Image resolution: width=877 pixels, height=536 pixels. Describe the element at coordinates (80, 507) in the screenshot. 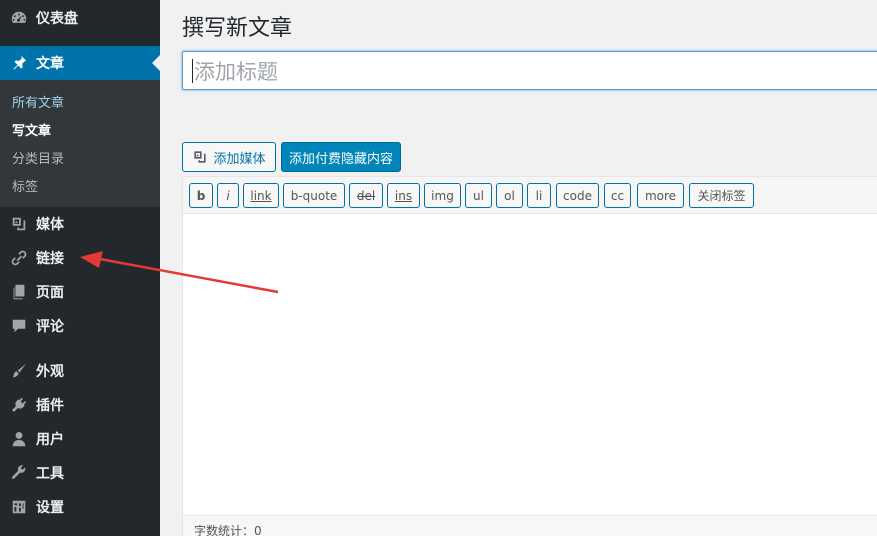

I see `sidebar-item-settings: 设置` at that location.